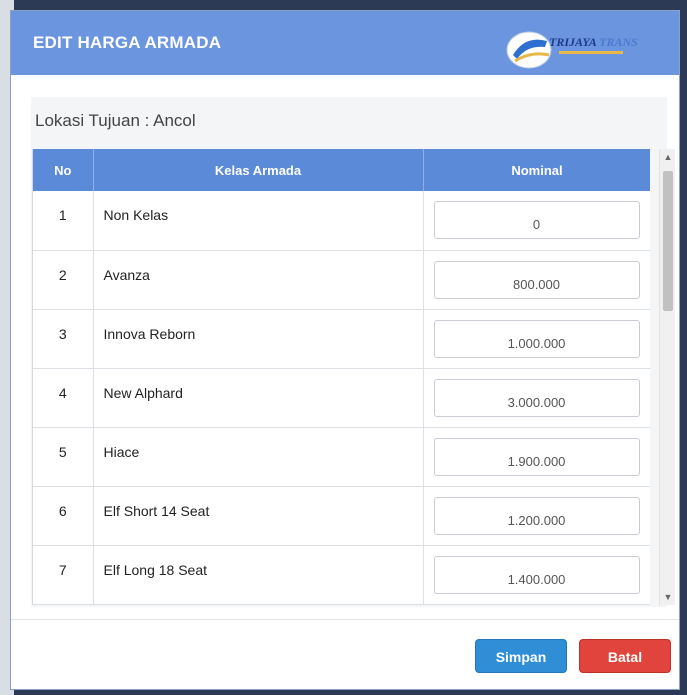 This screenshot has width=687, height=695. What do you see at coordinates (258, 221) in the screenshot?
I see `row-kelas: Non Kelas` at bounding box center [258, 221].